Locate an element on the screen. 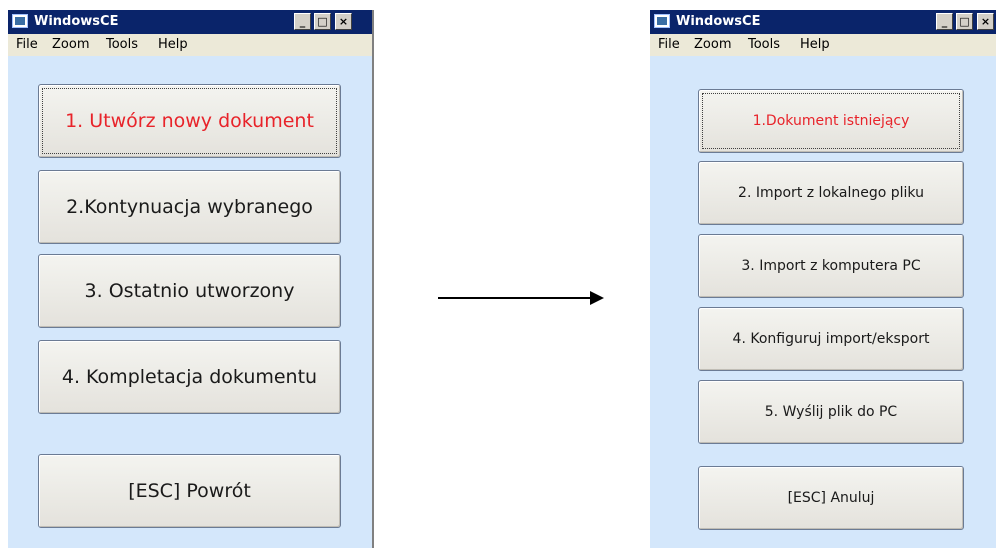 The height and width of the screenshot is (548, 996). button-label: 3. Ostatnio utworzony is located at coordinates (189, 291).